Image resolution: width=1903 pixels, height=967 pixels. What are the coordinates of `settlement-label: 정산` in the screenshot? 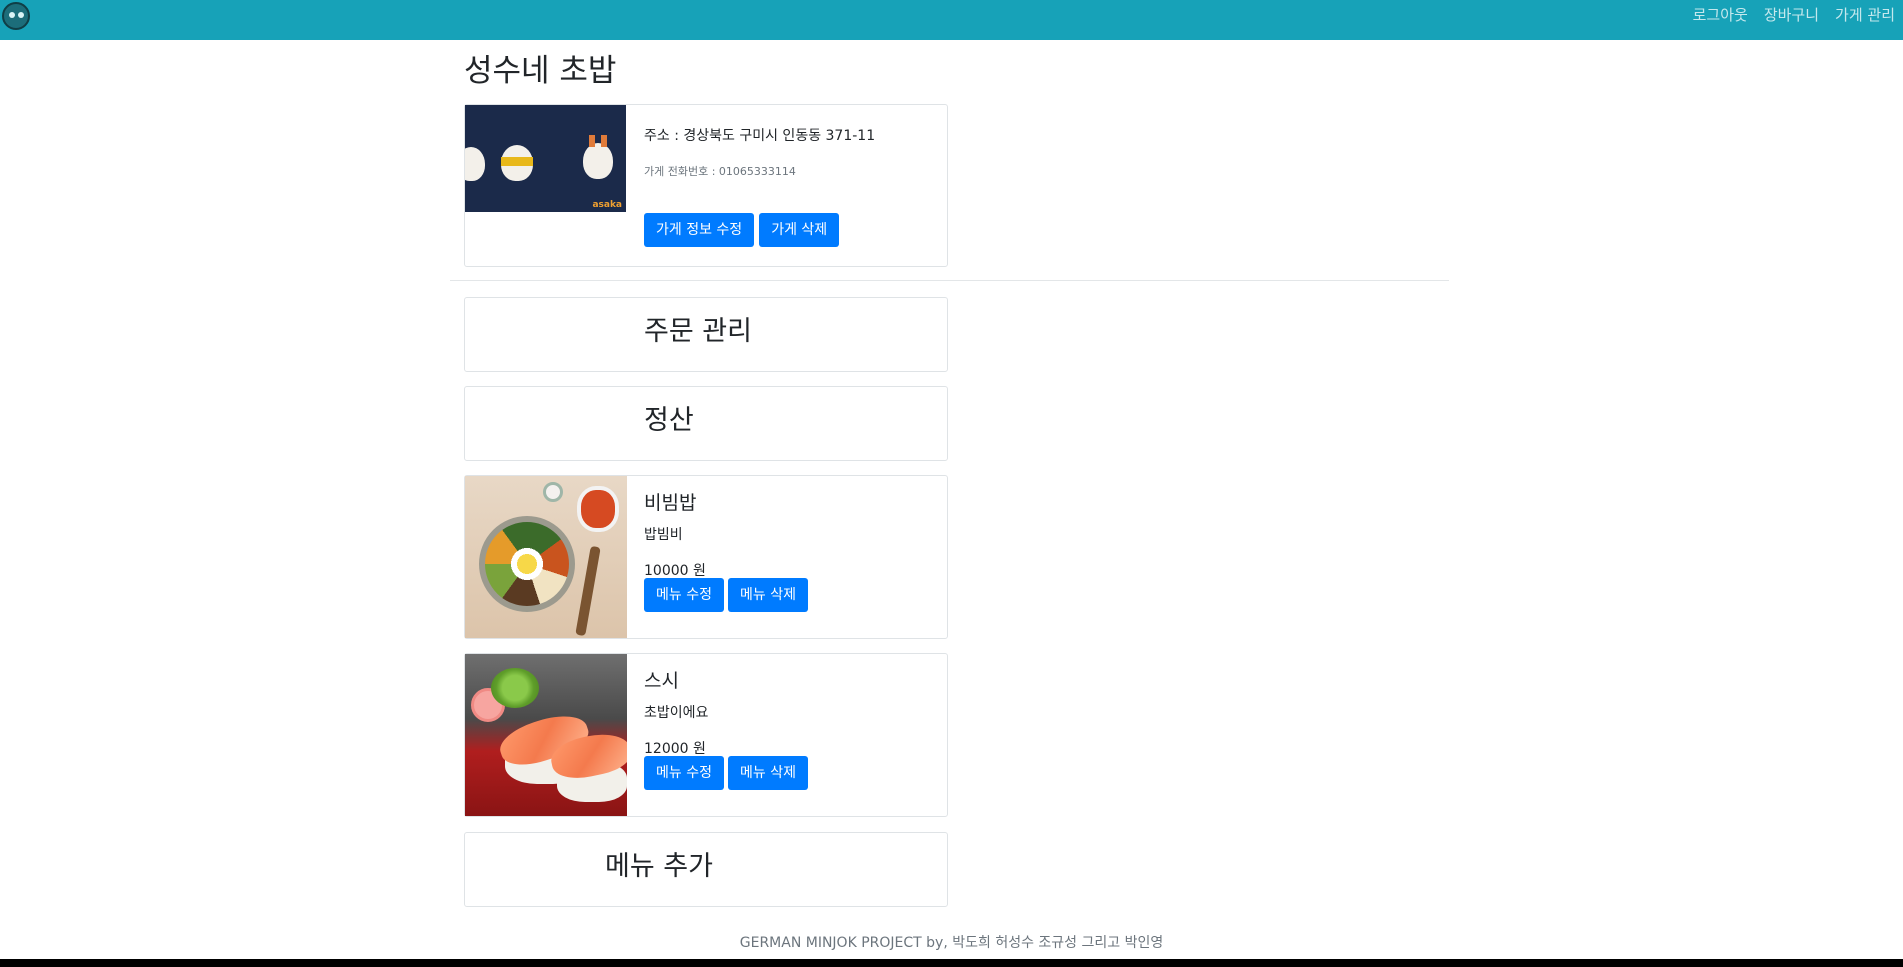 It's located at (669, 420).